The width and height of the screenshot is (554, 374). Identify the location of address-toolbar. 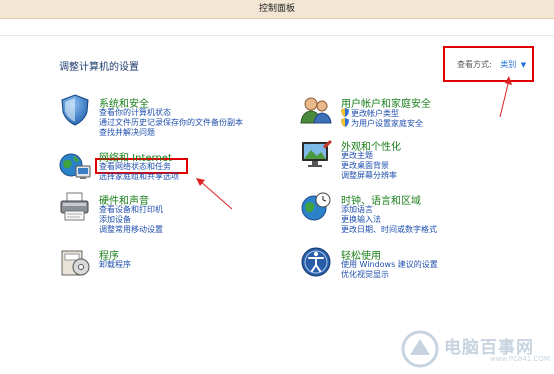
(277, 27).